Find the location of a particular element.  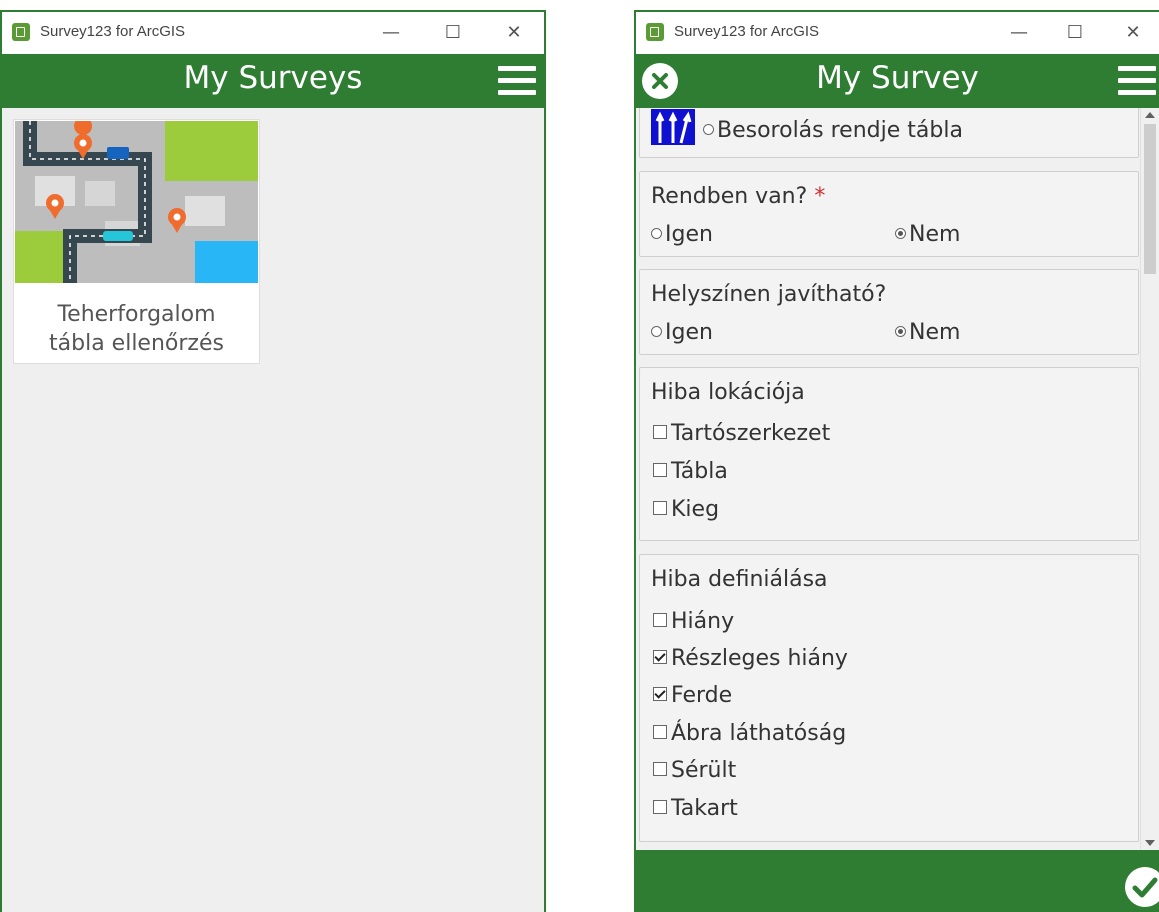

question-rendben-van: Rendben van? * Igen Nem is located at coordinates (889, 214).